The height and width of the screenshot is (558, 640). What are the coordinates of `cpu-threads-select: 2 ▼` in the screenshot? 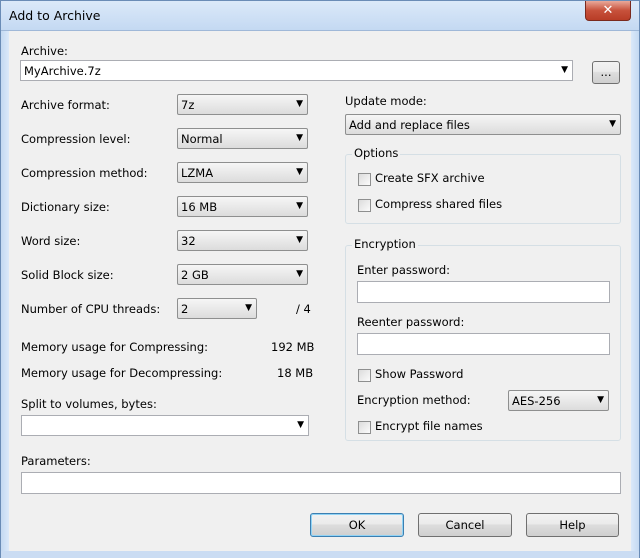 It's located at (217, 308).